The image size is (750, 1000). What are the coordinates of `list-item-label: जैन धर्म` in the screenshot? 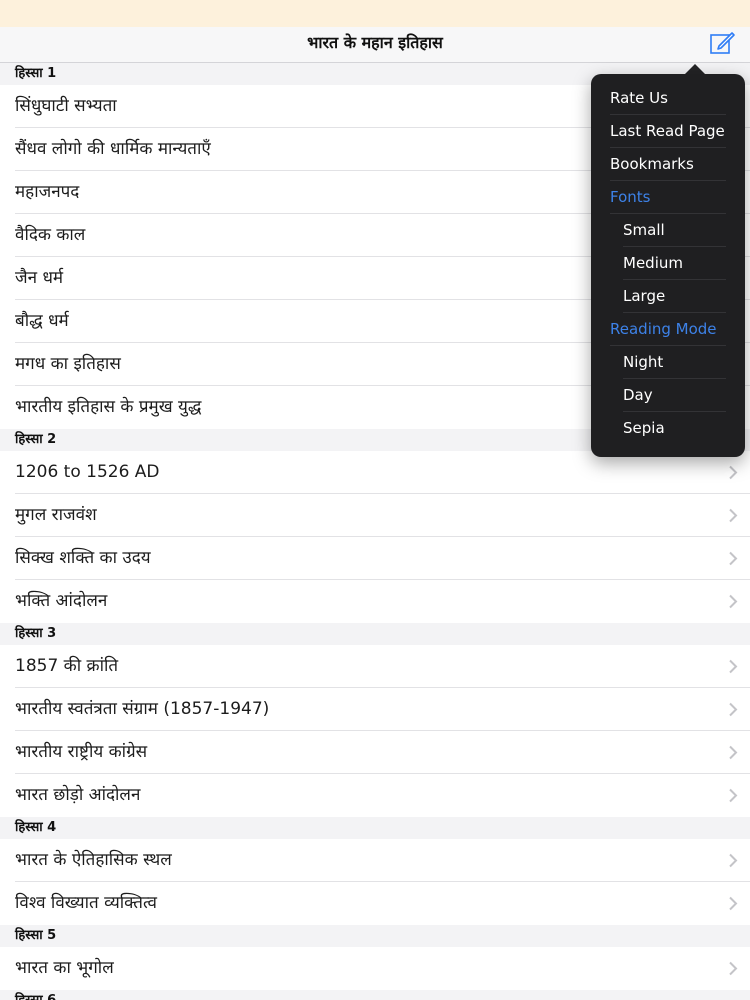 It's located at (39, 278).